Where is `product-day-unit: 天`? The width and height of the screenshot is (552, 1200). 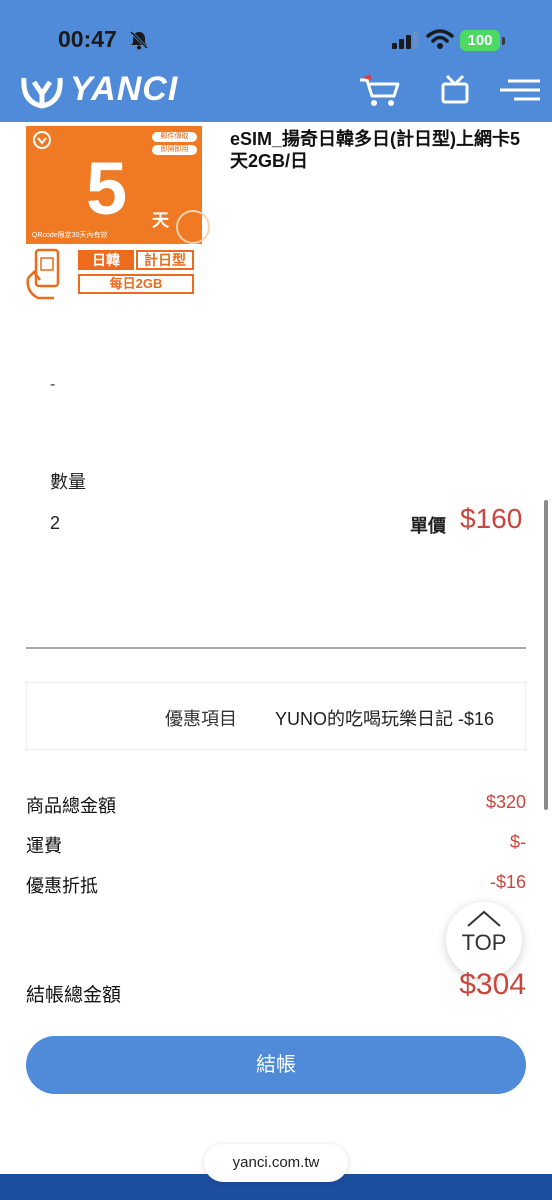
product-day-unit: 天 is located at coordinates (160, 220).